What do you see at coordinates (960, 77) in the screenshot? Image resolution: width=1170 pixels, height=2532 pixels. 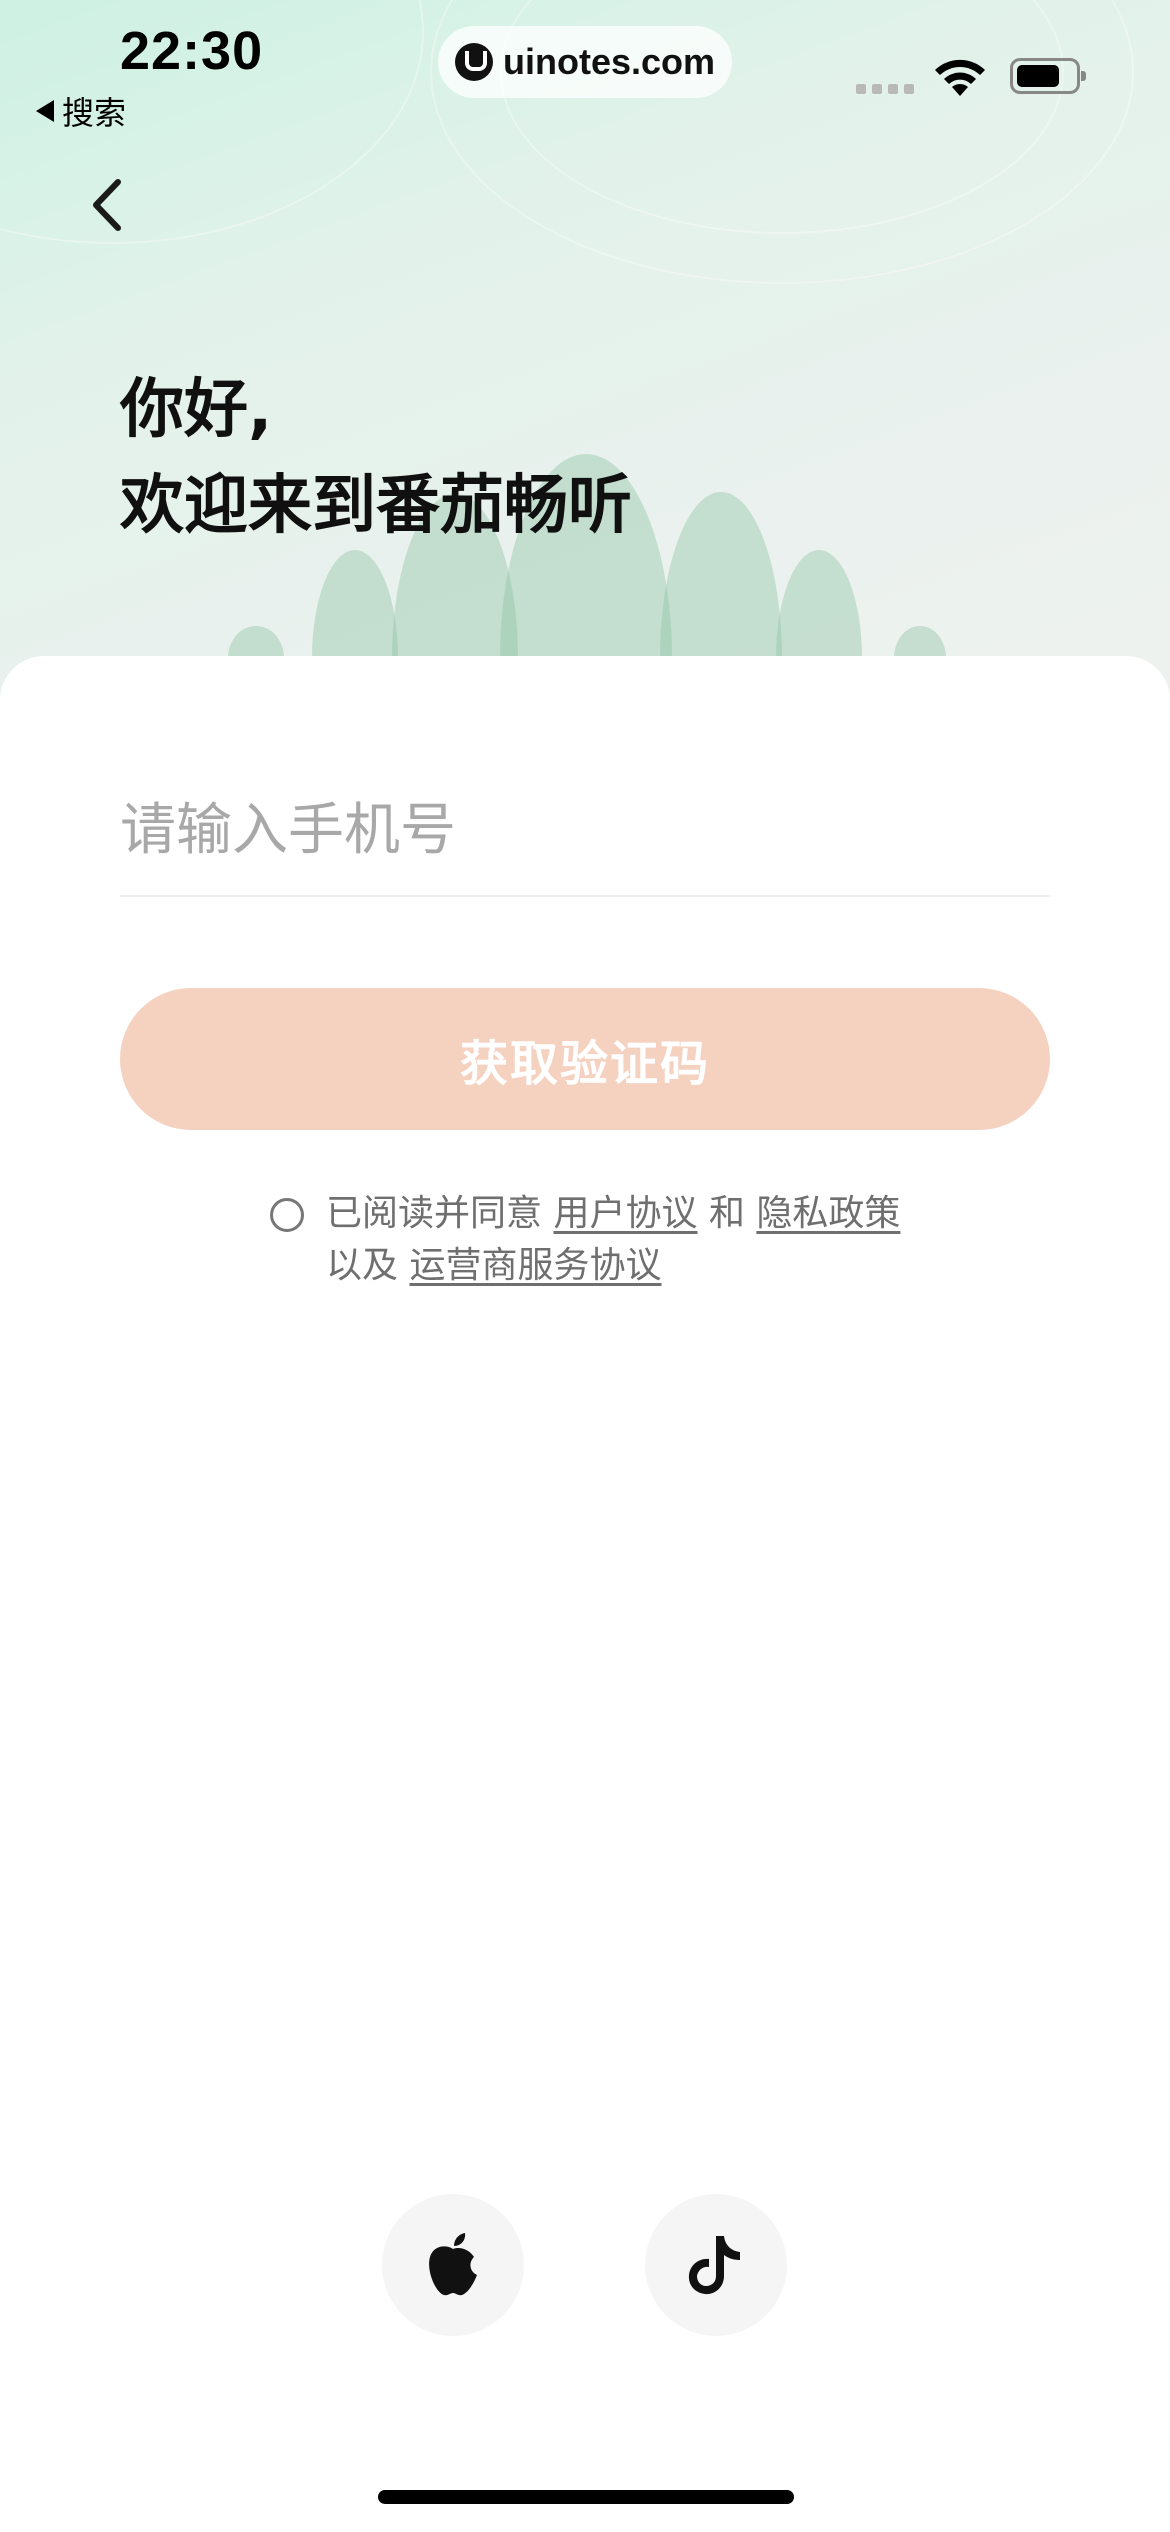 I see `wifi-icon` at bounding box center [960, 77].